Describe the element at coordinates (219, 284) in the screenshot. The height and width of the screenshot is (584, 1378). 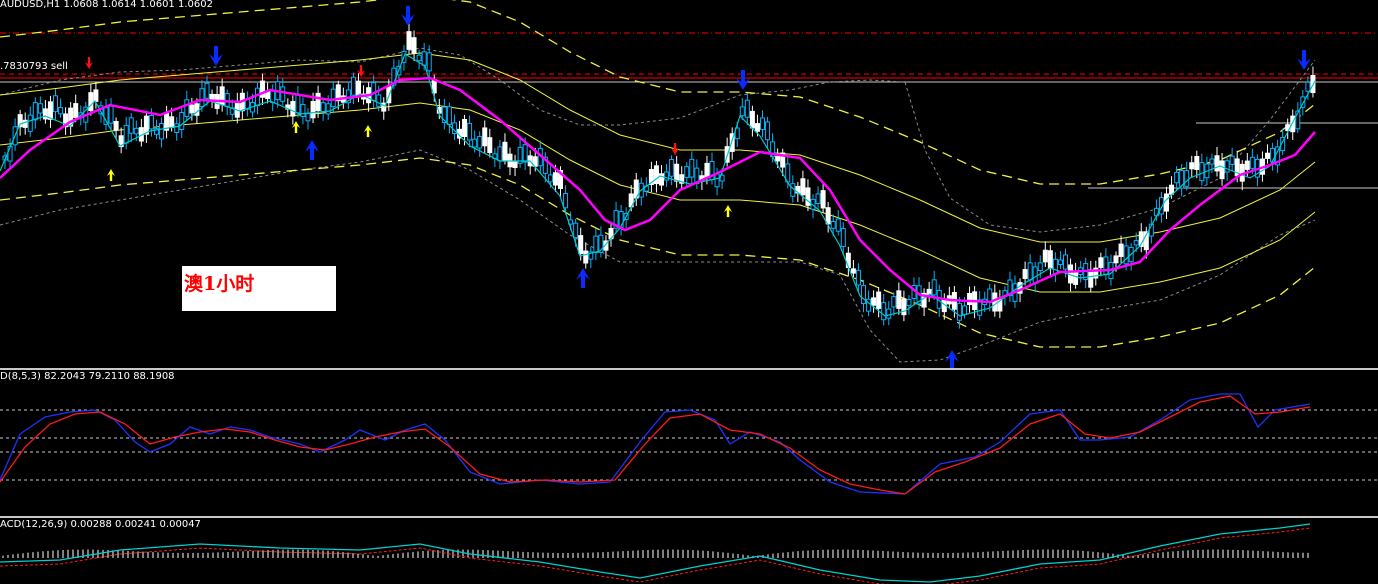
I see `annotation-text: 澳1小时` at that location.